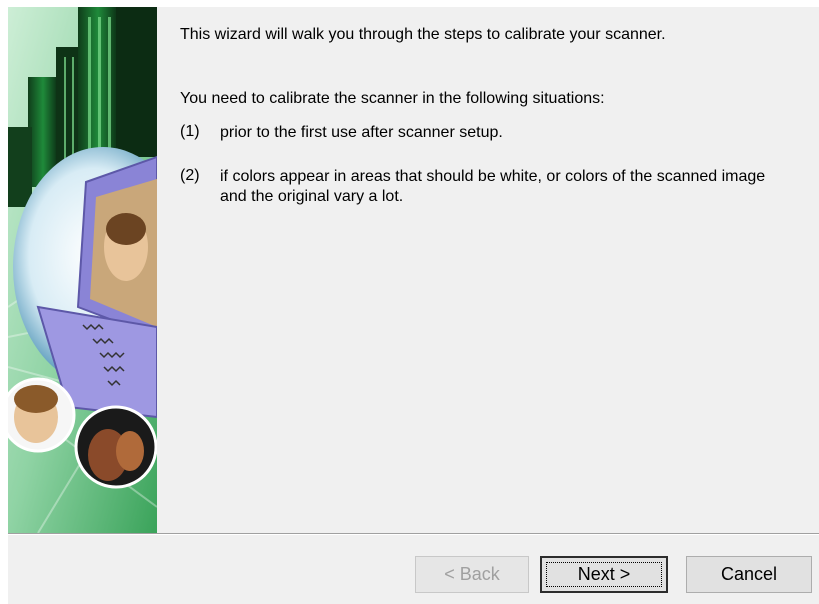 This screenshot has height=604, width=819. I want to click on focus-ring, so click(604, 574).